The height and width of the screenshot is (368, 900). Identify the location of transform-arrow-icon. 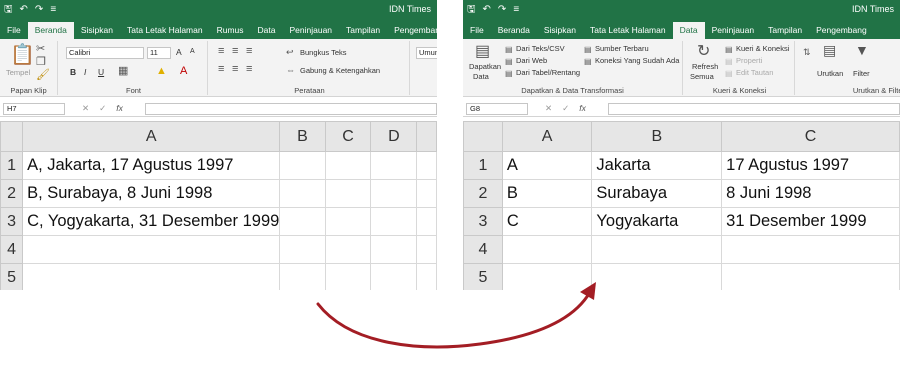
(456, 315).